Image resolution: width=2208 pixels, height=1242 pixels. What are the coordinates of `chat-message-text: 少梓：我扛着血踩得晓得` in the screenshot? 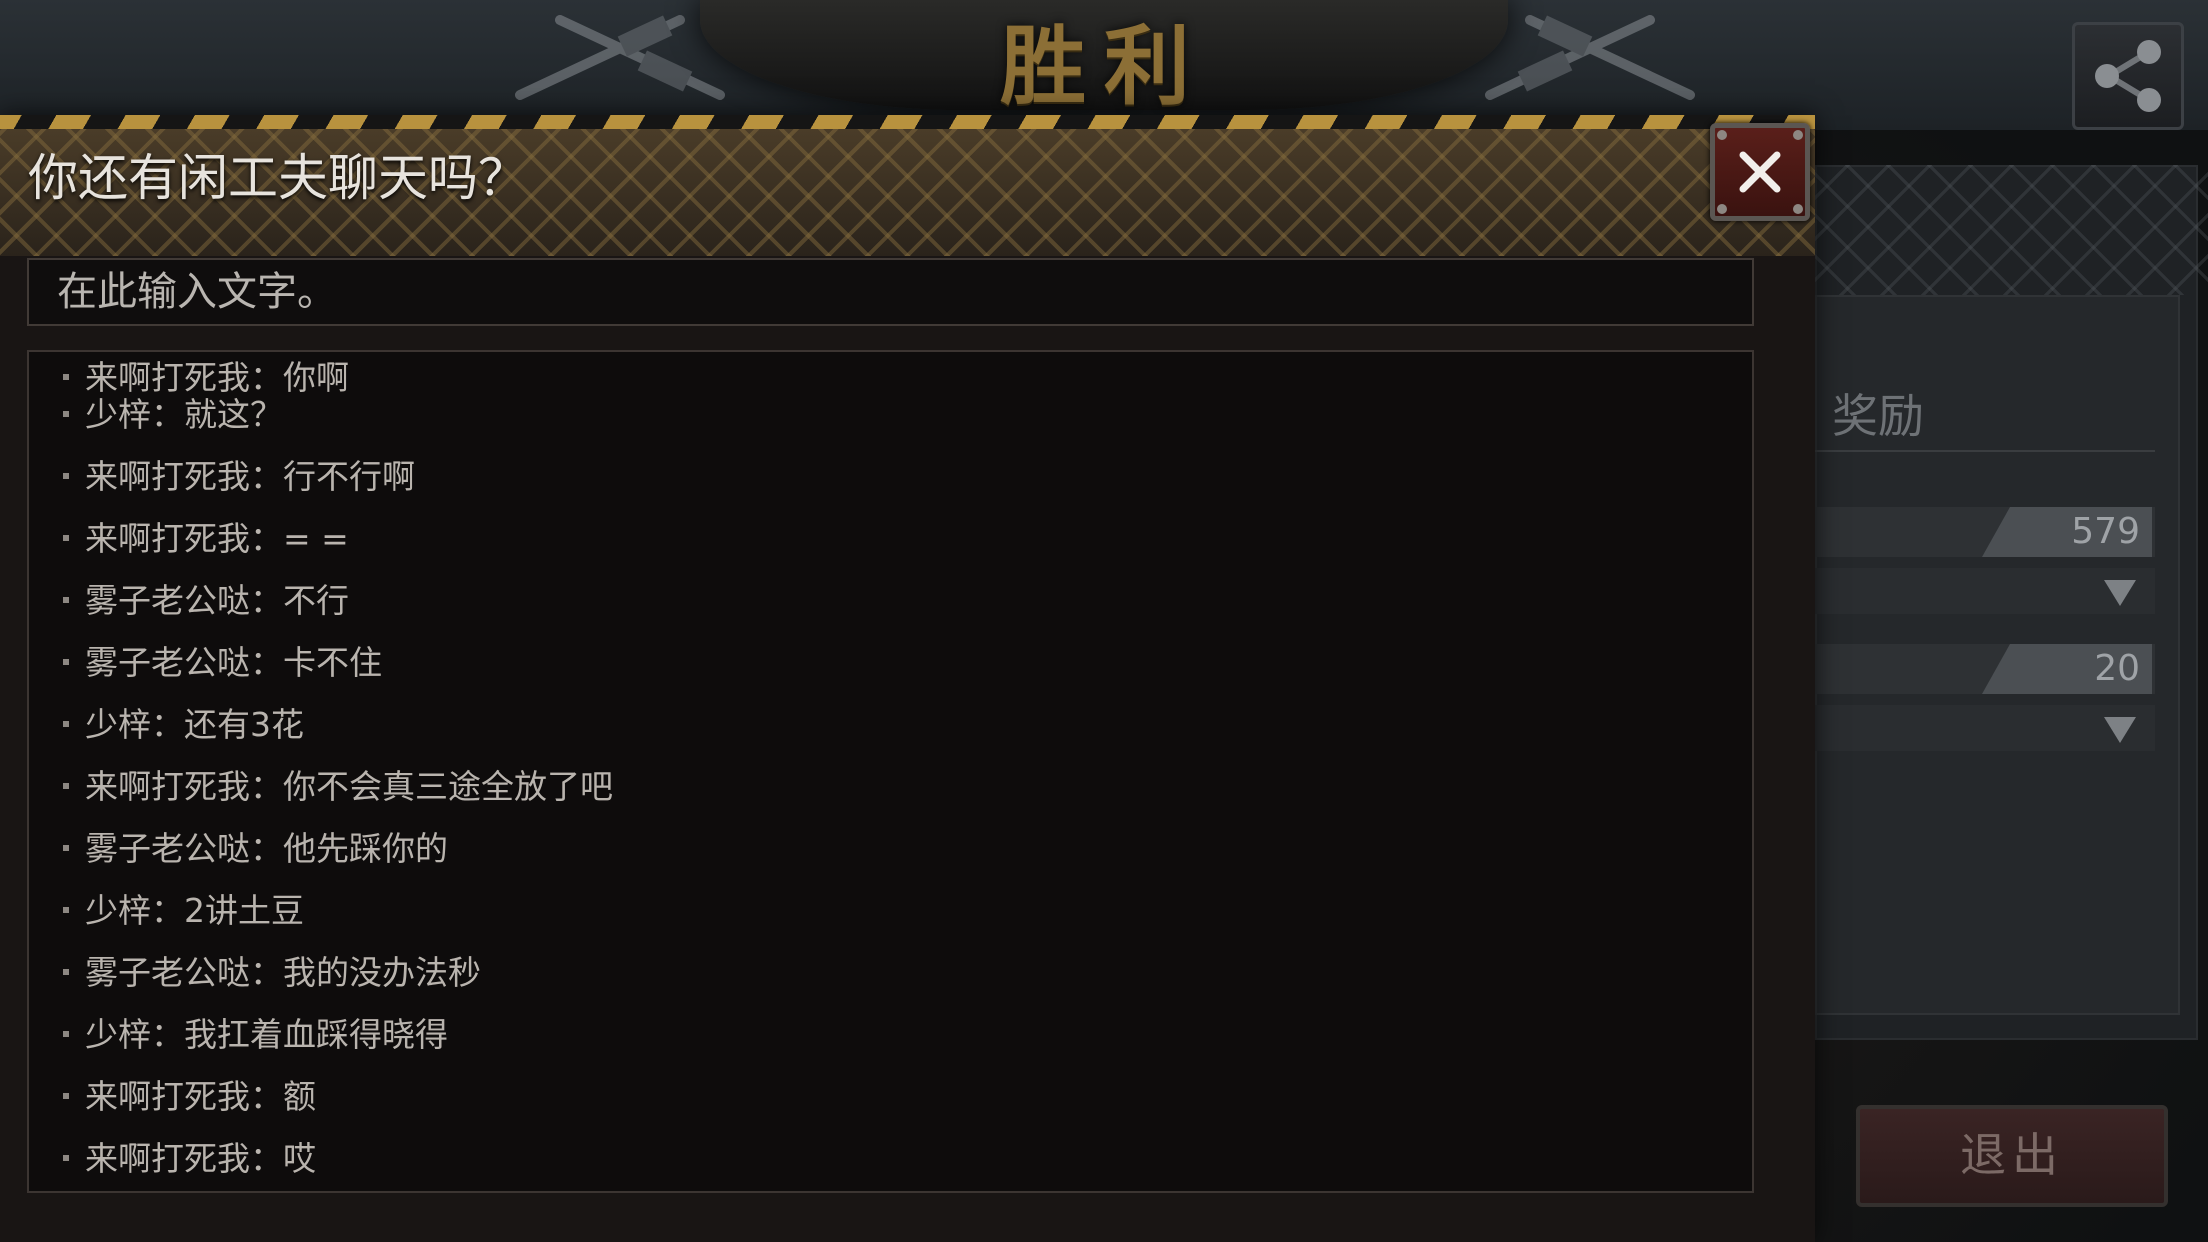 It's located at (266, 1034).